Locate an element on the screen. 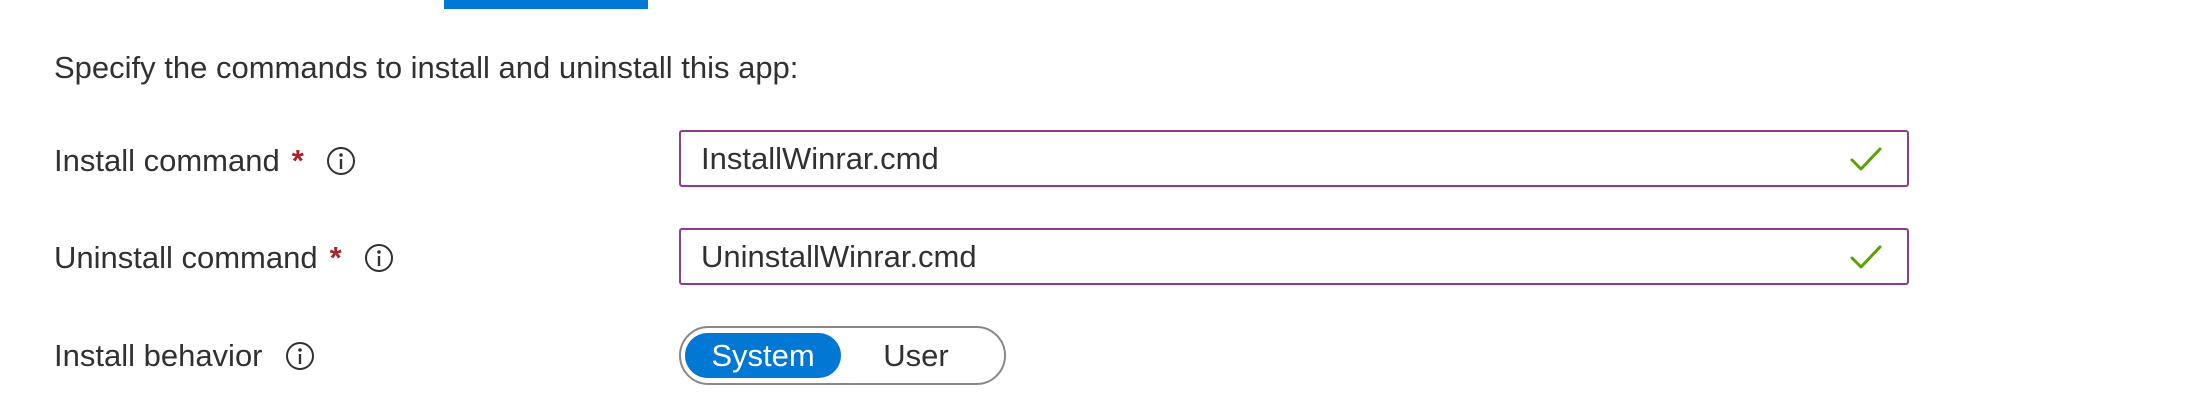 The width and height of the screenshot is (2196, 412). install-command-row: Install command * is located at coordinates (205, 161).